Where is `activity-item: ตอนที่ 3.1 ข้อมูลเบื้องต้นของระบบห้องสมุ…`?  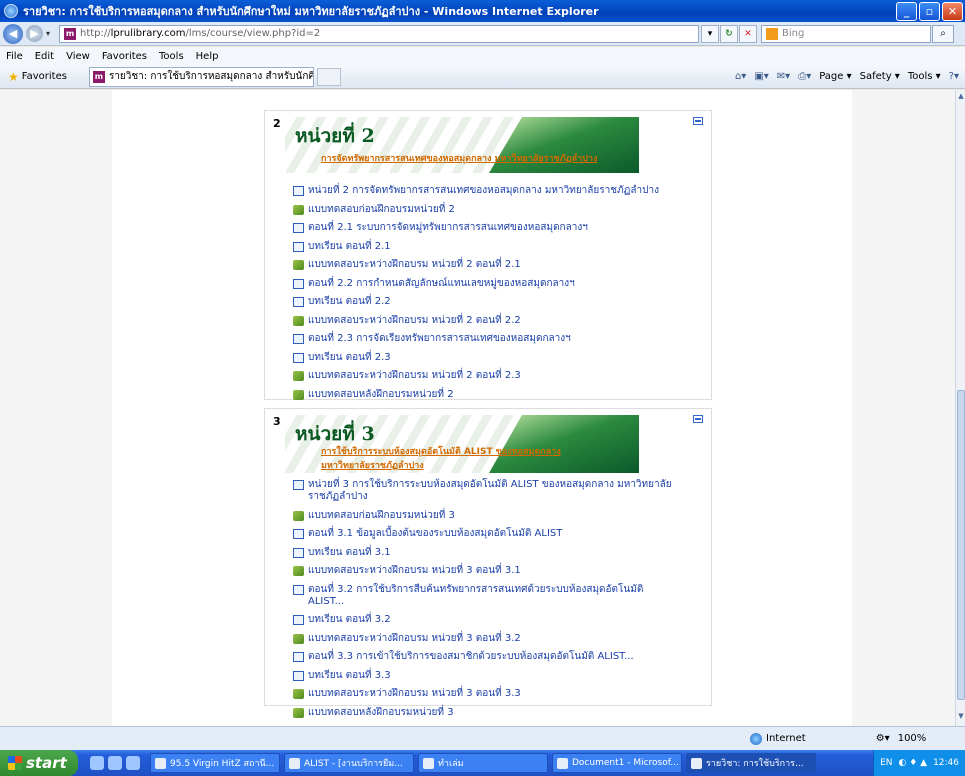
activity-item: ตอนที่ 3.1 ข้อมูลเบื้องต้นของระบบห้องสมุ… is located at coordinates (483, 534).